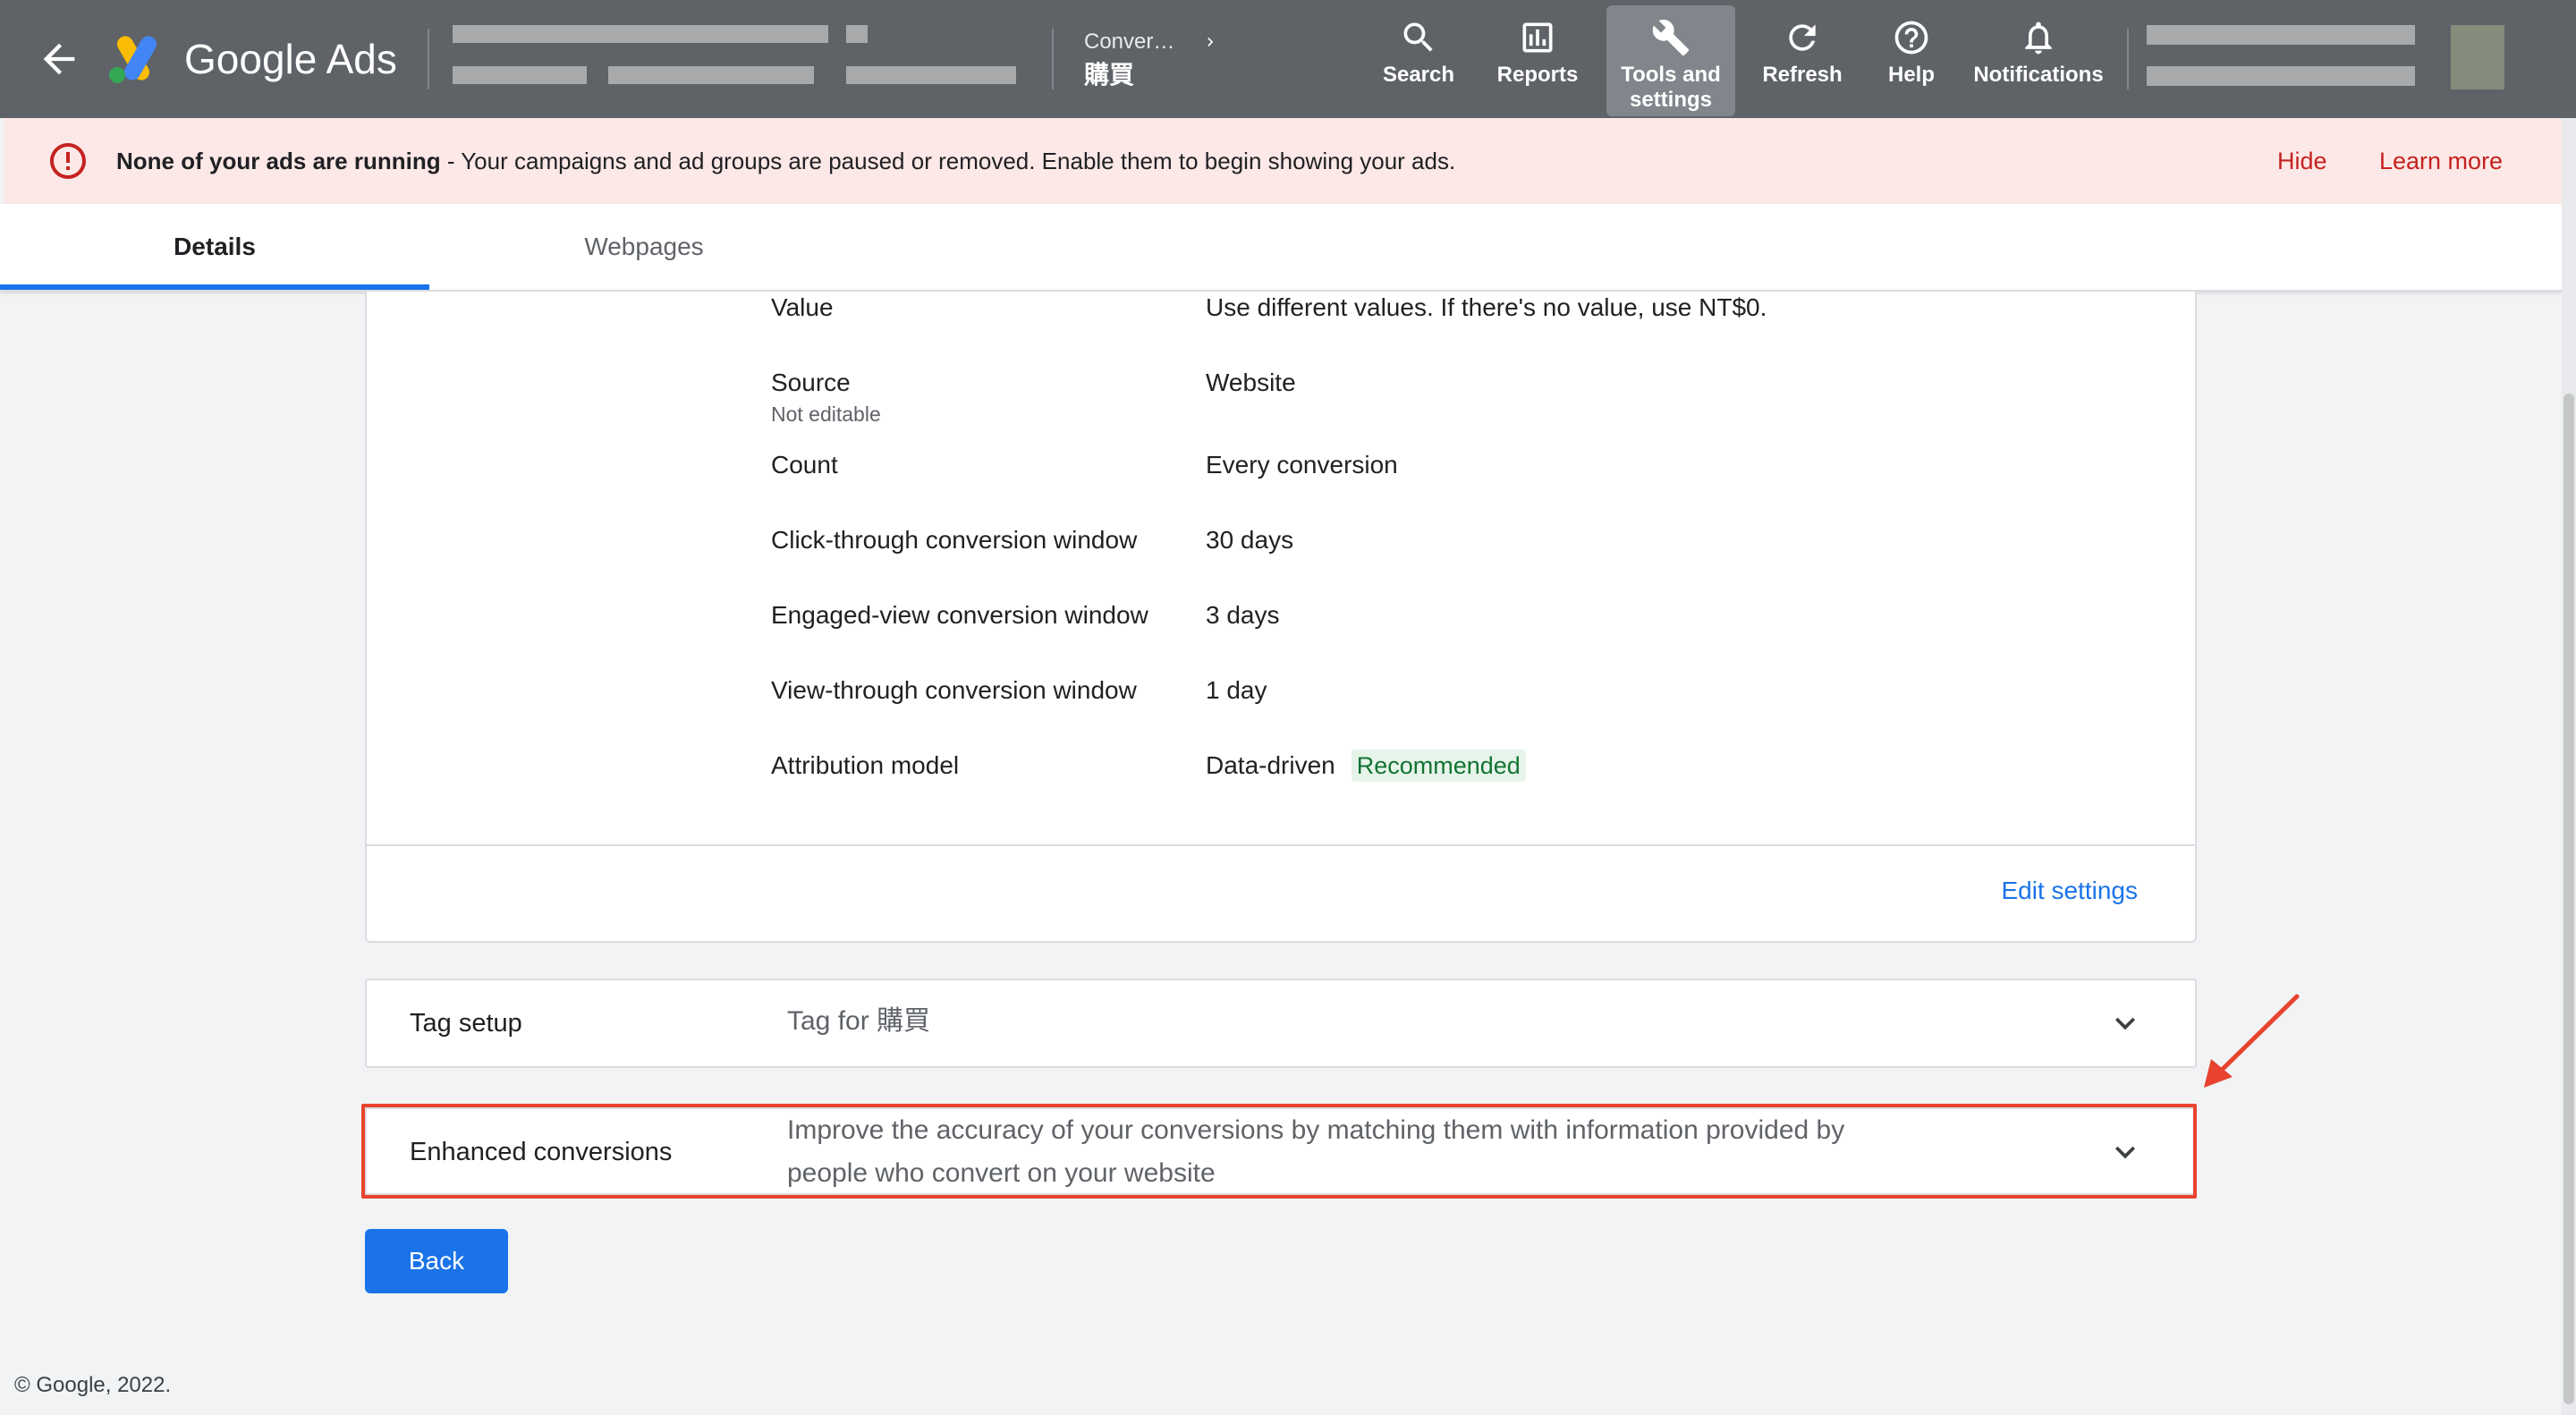 Image resolution: width=2576 pixels, height=1415 pixels. I want to click on error-icon, so click(68, 161).